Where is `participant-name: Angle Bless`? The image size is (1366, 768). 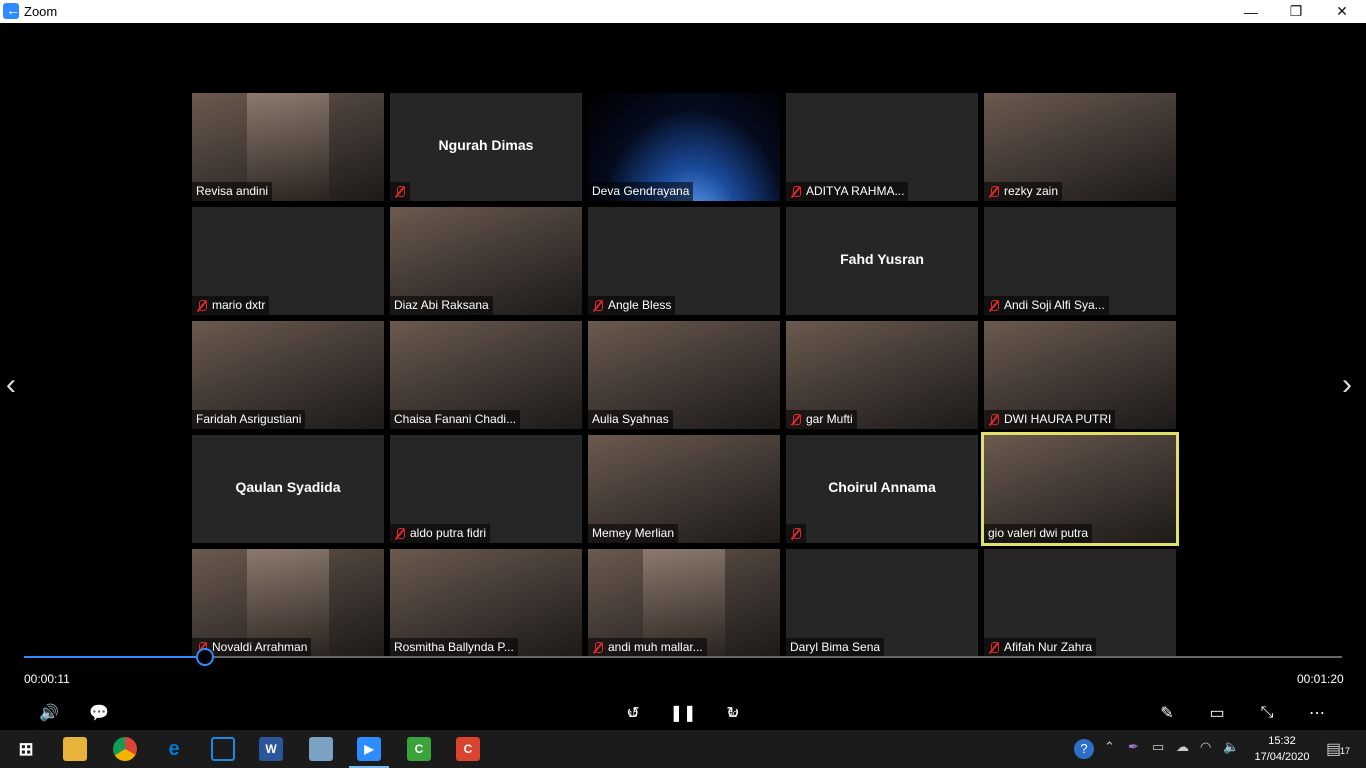 participant-name: Angle Bless is located at coordinates (640, 305).